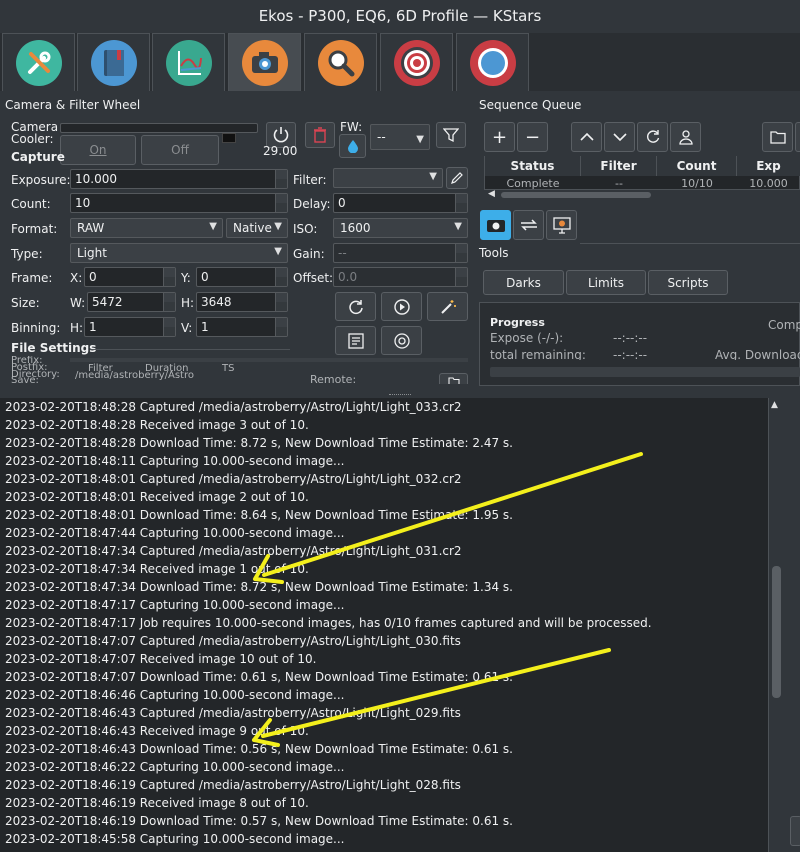 The height and width of the screenshot is (852, 800). Describe the element at coordinates (113, 62) in the screenshot. I see `tab-scheduler` at that location.